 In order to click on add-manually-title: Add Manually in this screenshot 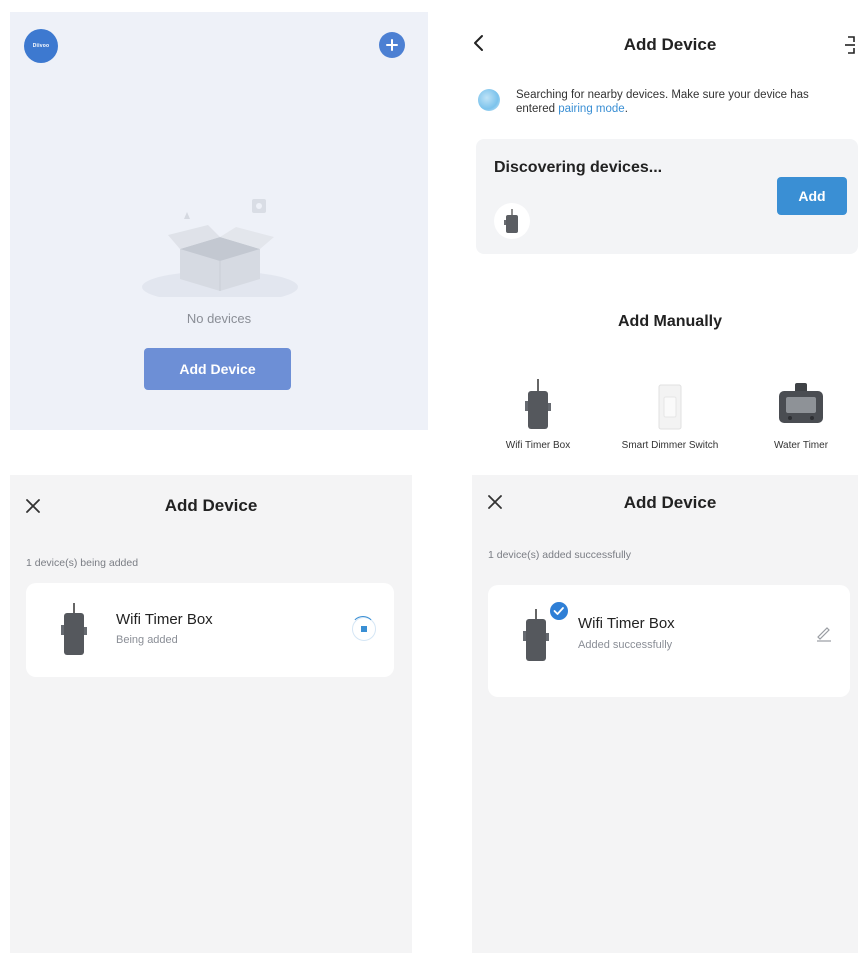, I will do `click(669, 321)`.